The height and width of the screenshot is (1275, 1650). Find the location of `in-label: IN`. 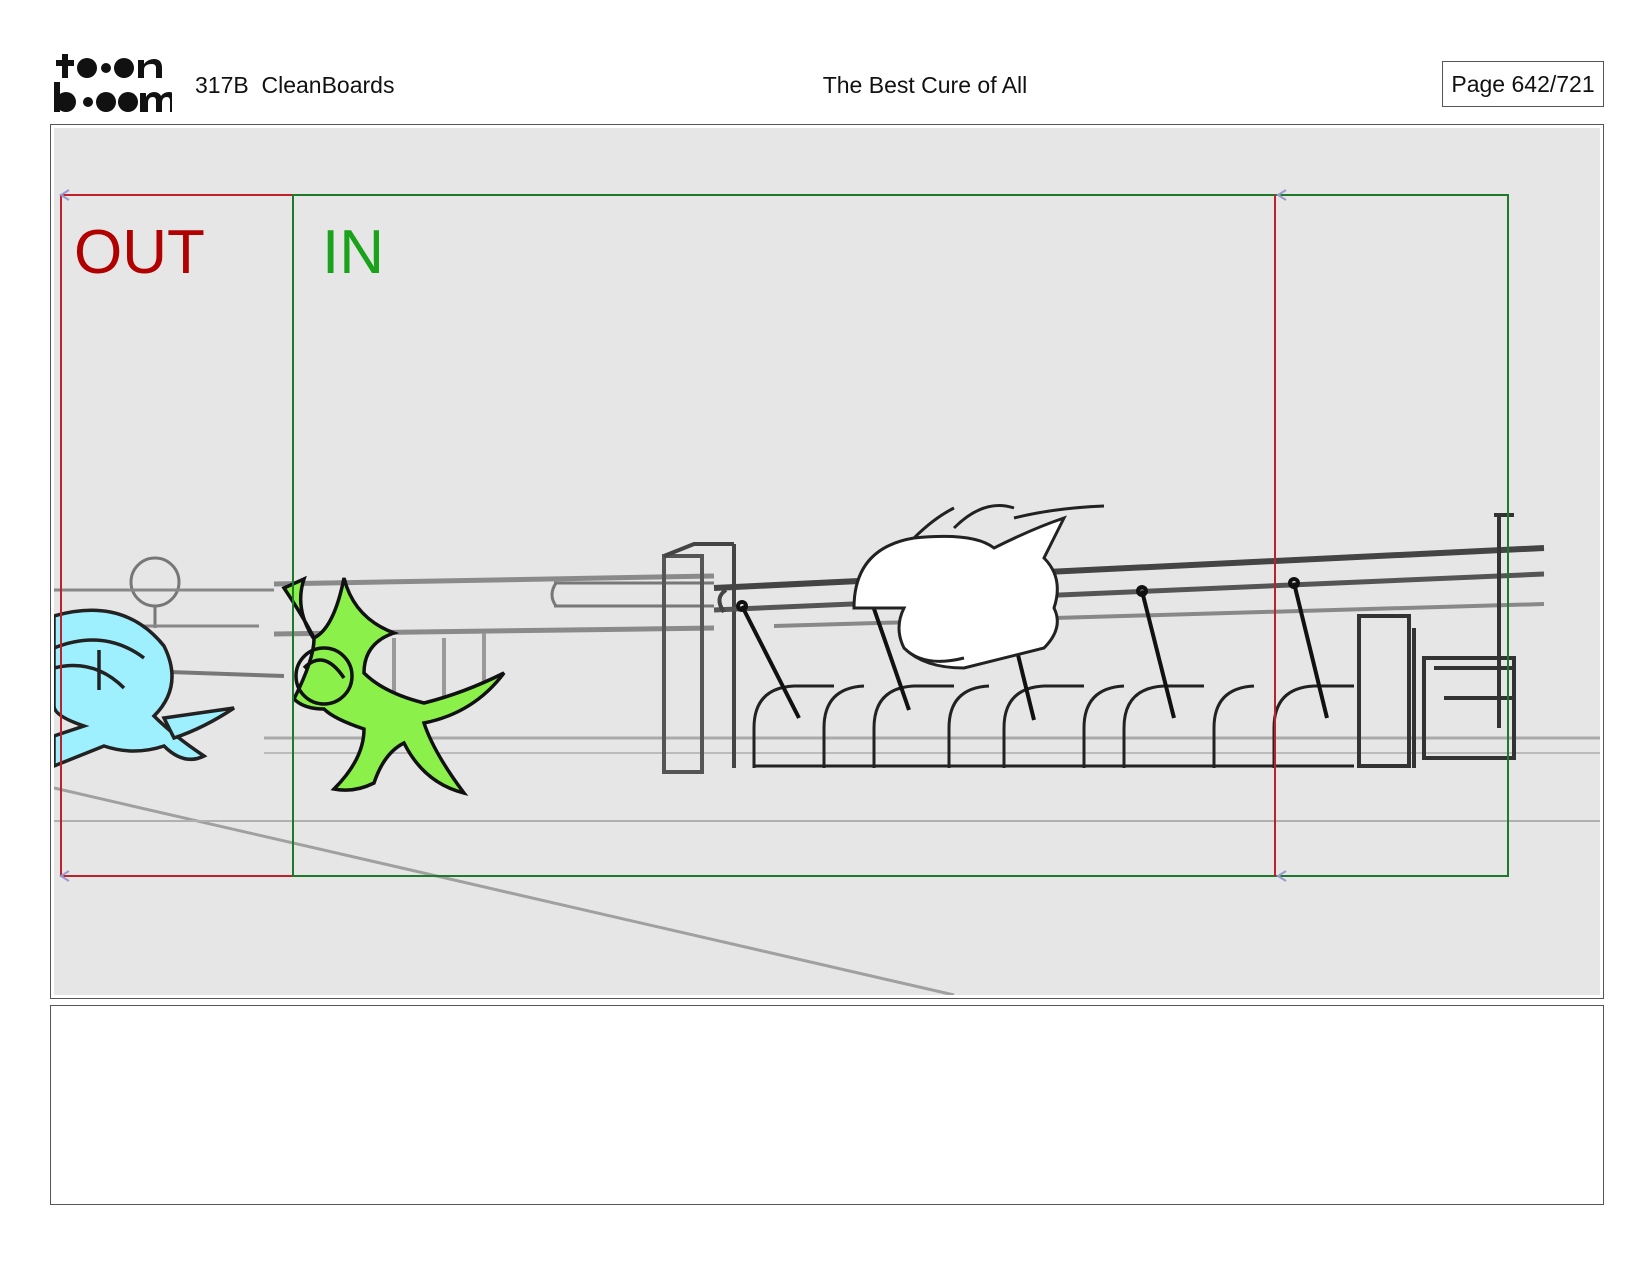

in-label: IN is located at coordinates (353, 252).